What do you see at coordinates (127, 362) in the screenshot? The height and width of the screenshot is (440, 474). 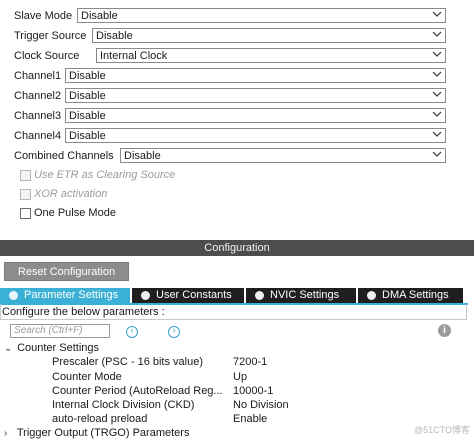 I see `param-name: Prescaler (PSC - 16 bits value)` at bounding box center [127, 362].